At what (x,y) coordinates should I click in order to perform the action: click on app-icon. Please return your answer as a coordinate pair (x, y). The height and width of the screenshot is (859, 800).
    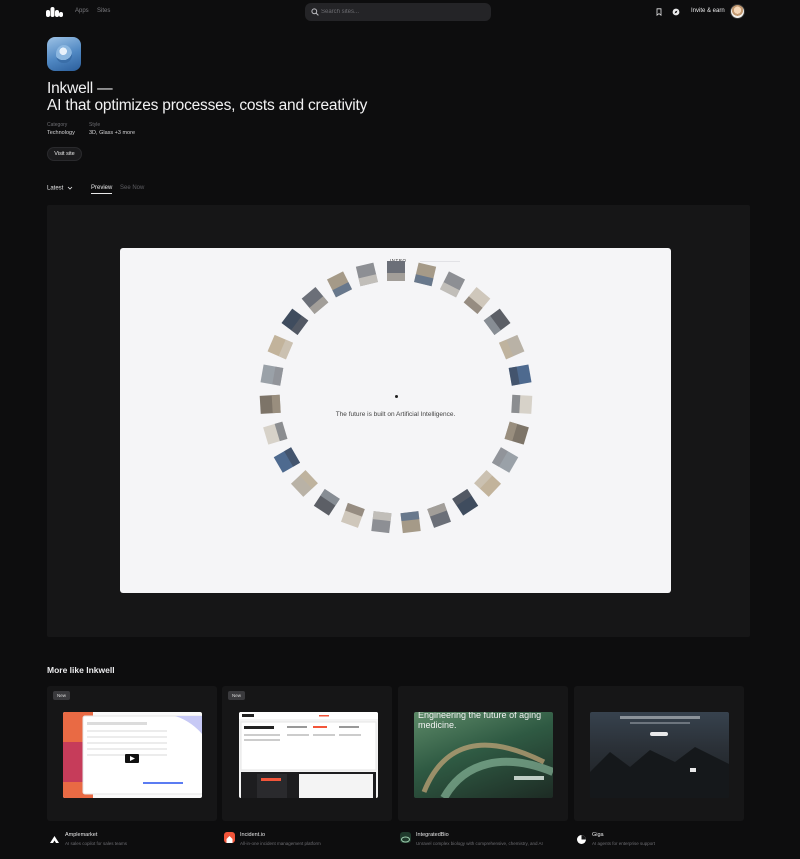
    Looking at the image, I should click on (64, 54).